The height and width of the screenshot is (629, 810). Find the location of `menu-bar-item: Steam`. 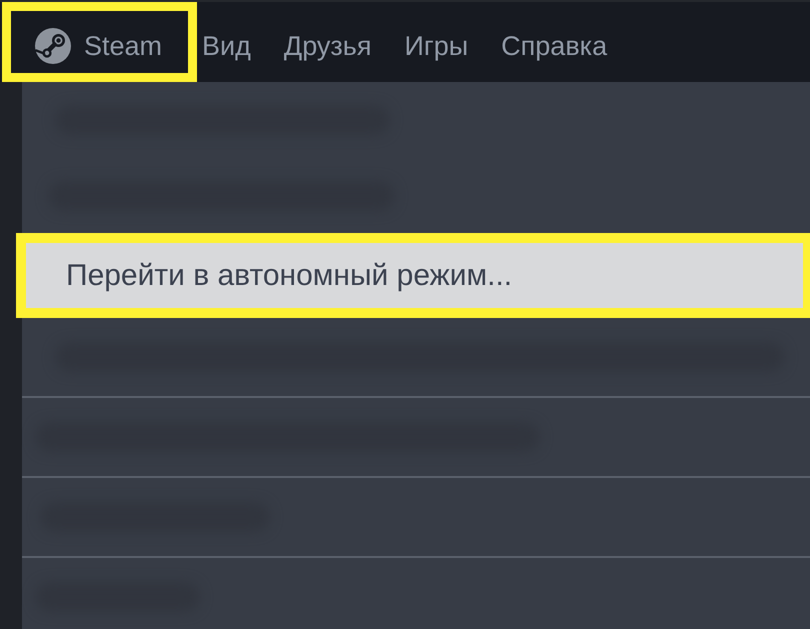

menu-bar-item: Steam is located at coordinates (99, 42).